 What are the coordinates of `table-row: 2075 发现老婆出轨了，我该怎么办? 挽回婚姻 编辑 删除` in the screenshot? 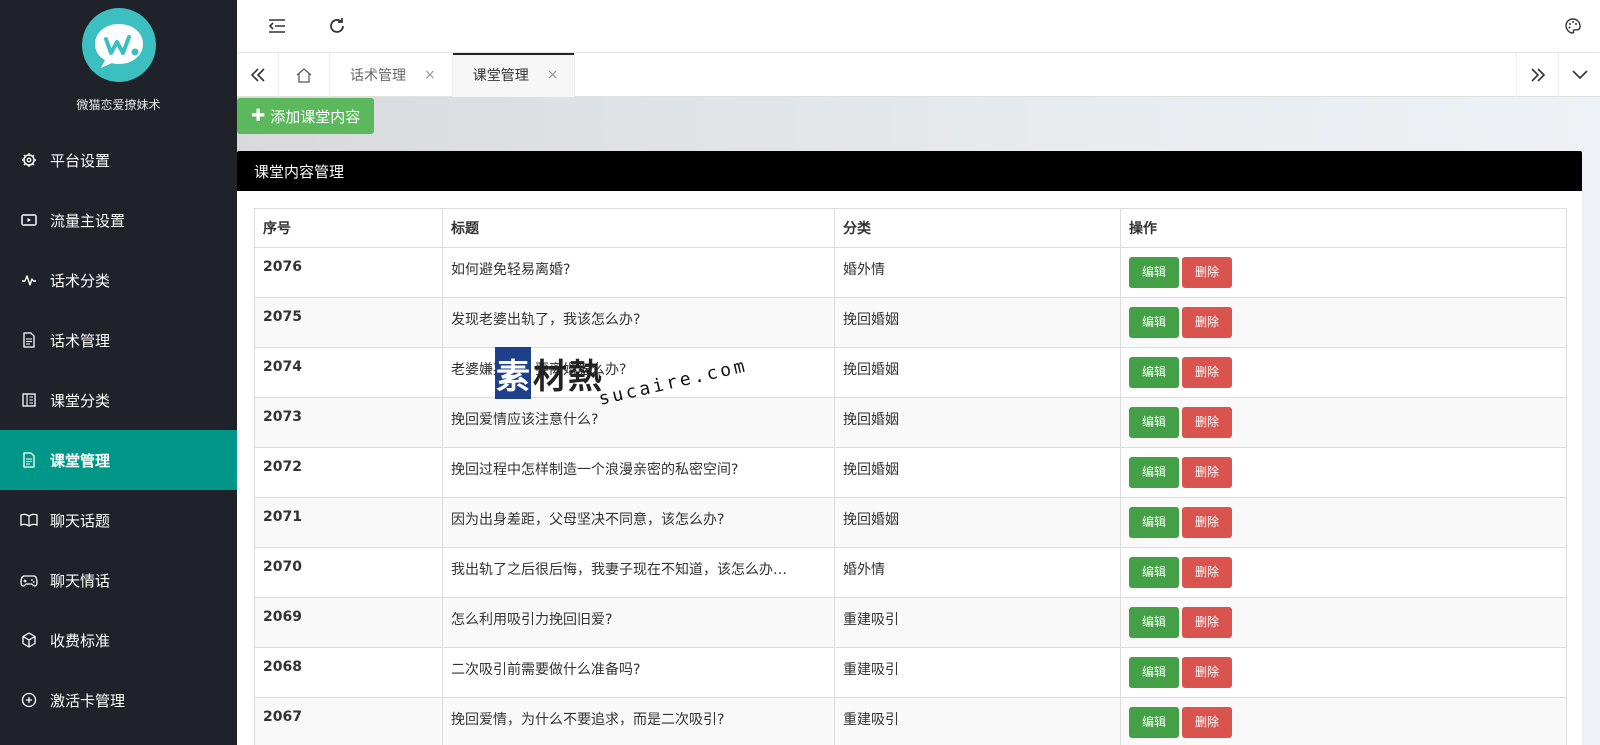 It's located at (910, 322).